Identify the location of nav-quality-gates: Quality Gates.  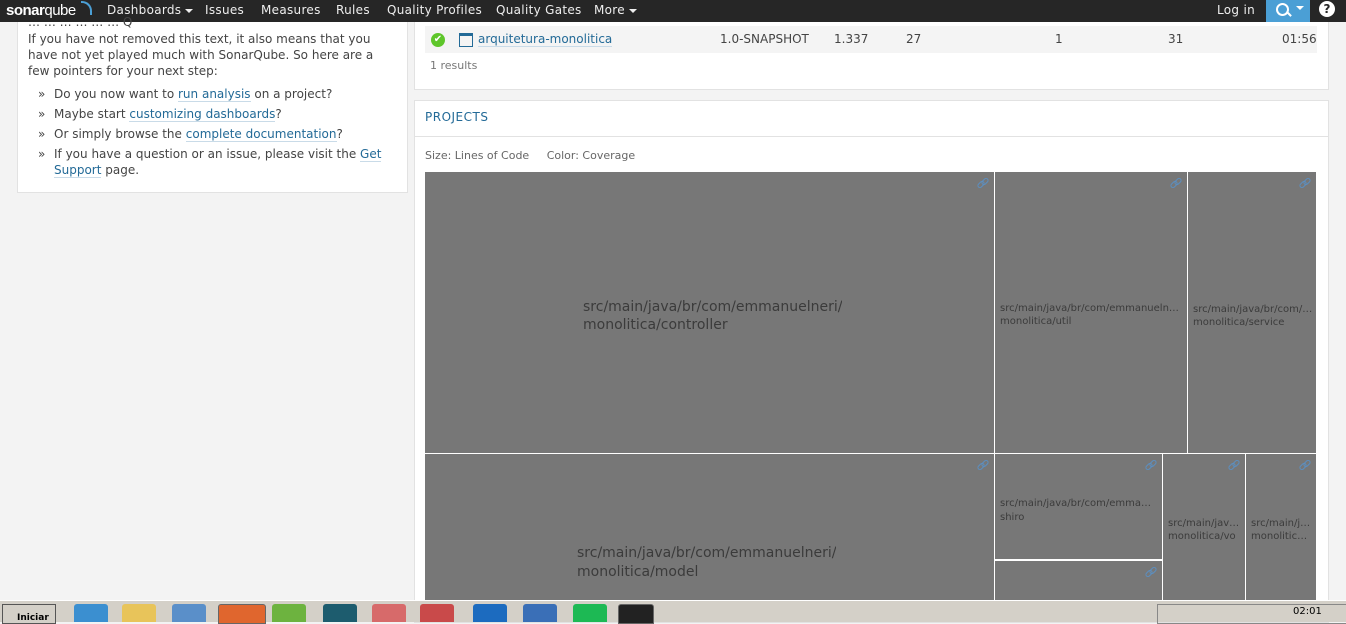
(539, 10).